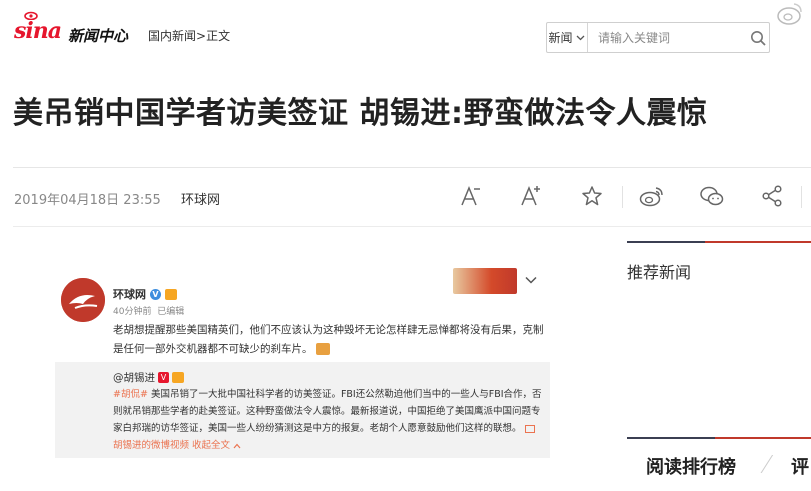 This screenshot has width=811, height=491. I want to click on logo-news-center: 新闻中心, so click(98, 36).